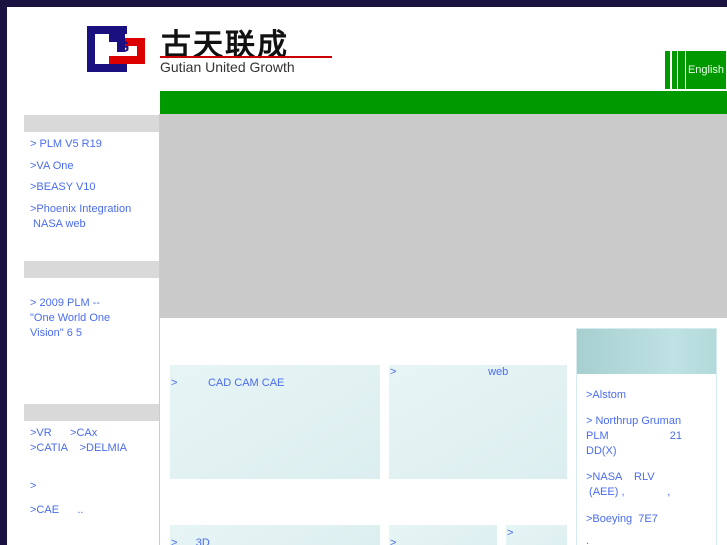  What do you see at coordinates (123, 47) in the screenshot?
I see `svg-text: G` at bounding box center [123, 47].